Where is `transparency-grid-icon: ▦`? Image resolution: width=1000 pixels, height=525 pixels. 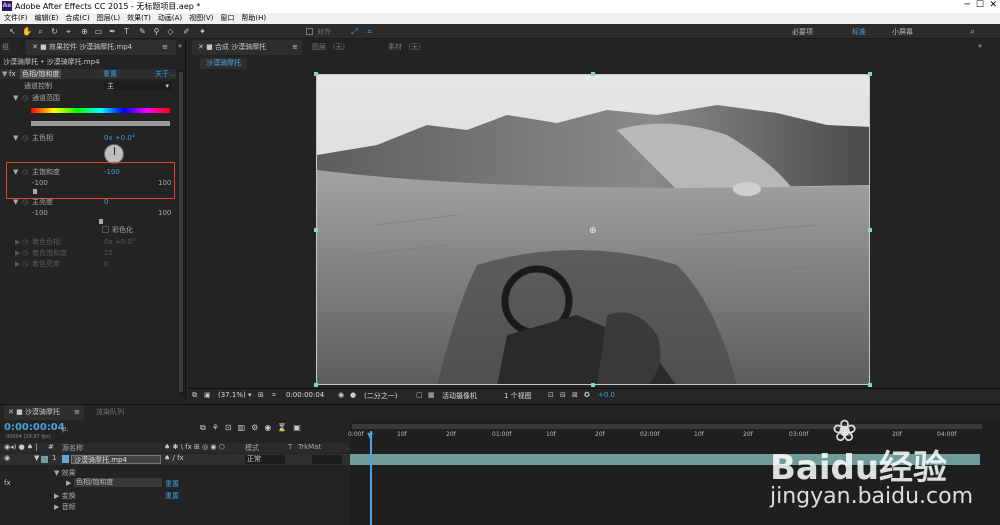 transparency-grid-icon: ▦ is located at coordinates (431, 395).